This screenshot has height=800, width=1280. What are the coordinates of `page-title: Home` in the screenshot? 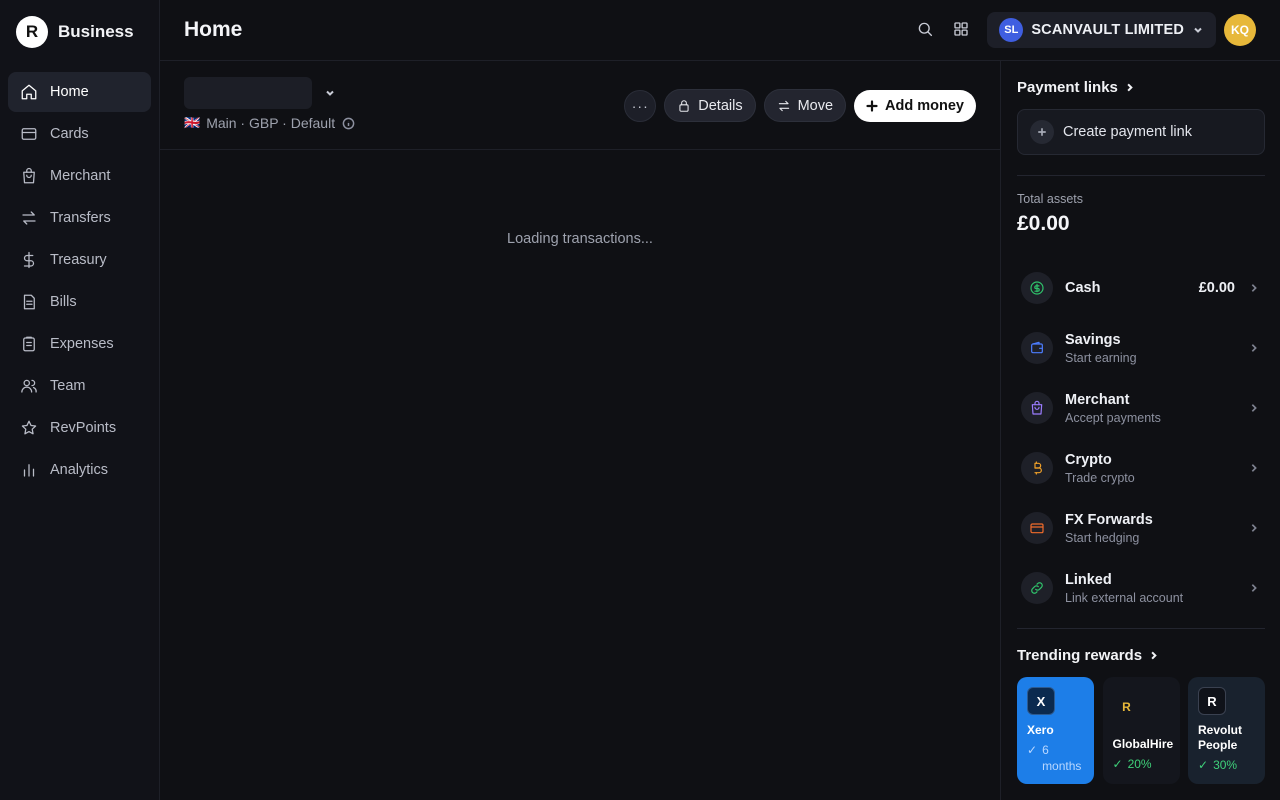 It's located at (213, 29).